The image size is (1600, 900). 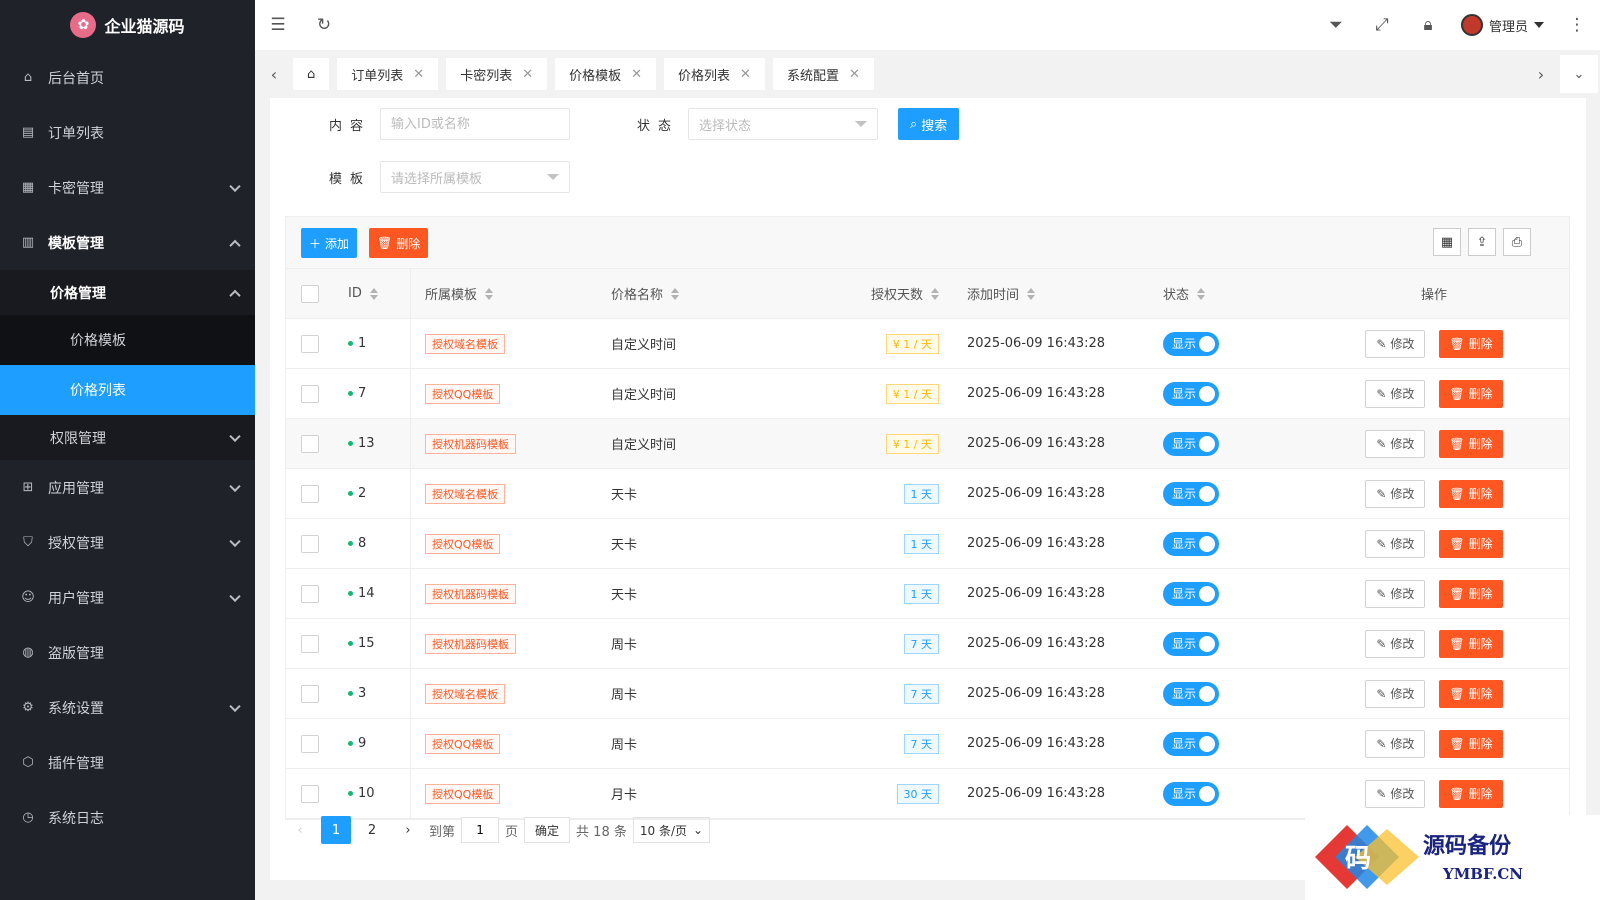 I want to click on tabs-scroll-right-icon: ›, so click(x=1541, y=74).